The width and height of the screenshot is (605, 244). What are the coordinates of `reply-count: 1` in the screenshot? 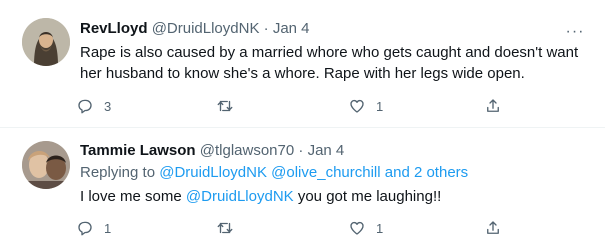 It's located at (108, 228).